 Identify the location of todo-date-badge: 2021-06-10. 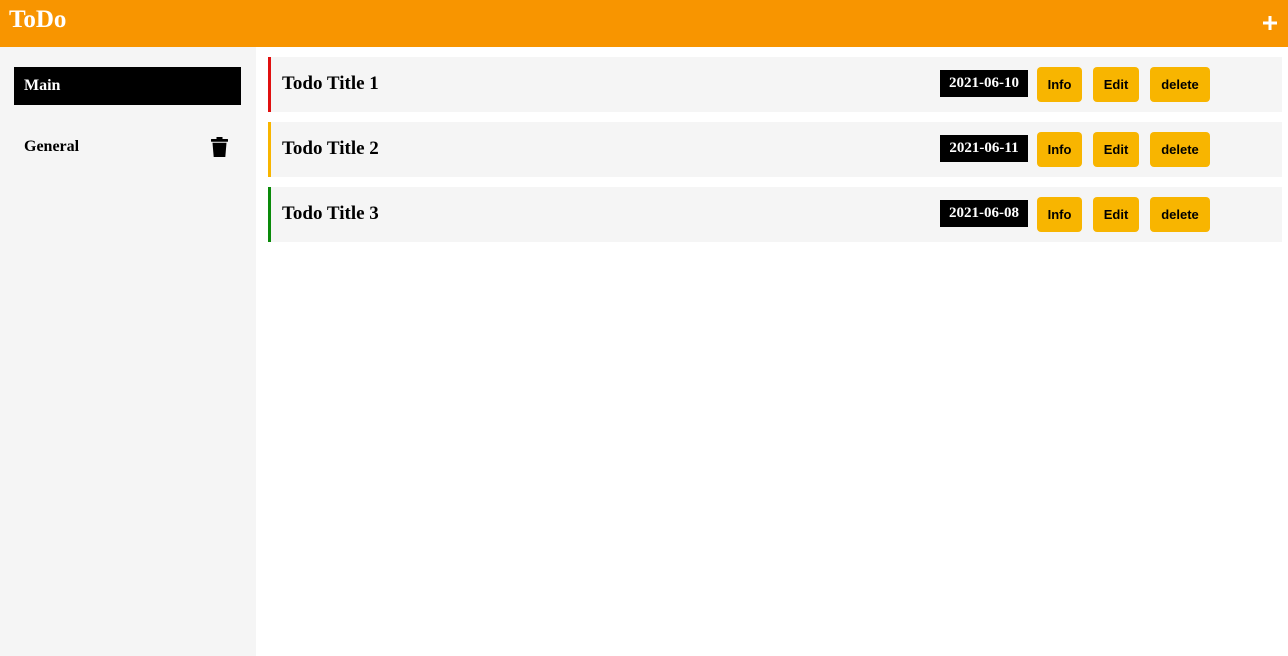
(984, 83).